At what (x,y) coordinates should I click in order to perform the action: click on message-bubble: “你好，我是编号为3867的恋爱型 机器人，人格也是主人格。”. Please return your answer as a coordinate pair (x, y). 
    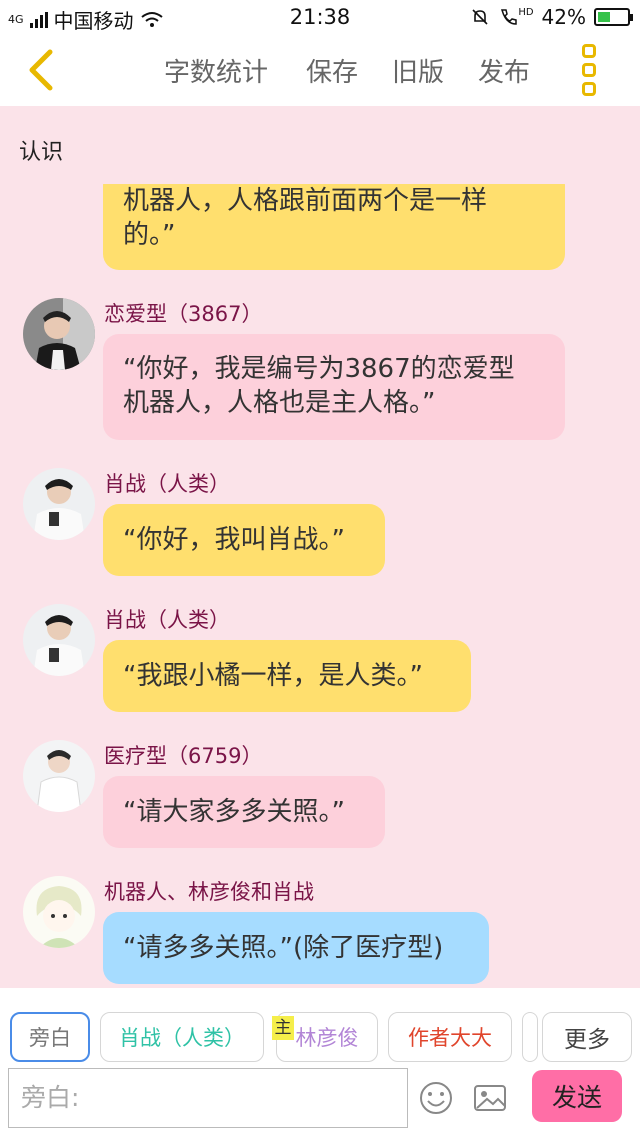
    Looking at the image, I should click on (334, 387).